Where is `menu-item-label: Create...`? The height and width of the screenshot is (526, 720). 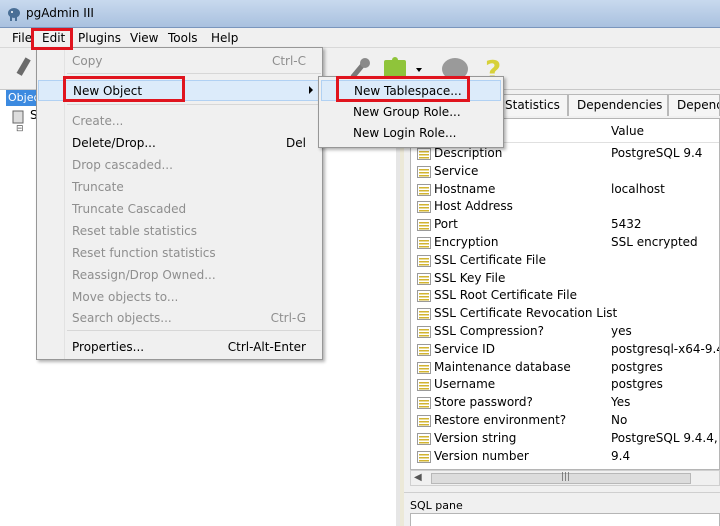 menu-item-label: Create... is located at coordinates (98, 121).